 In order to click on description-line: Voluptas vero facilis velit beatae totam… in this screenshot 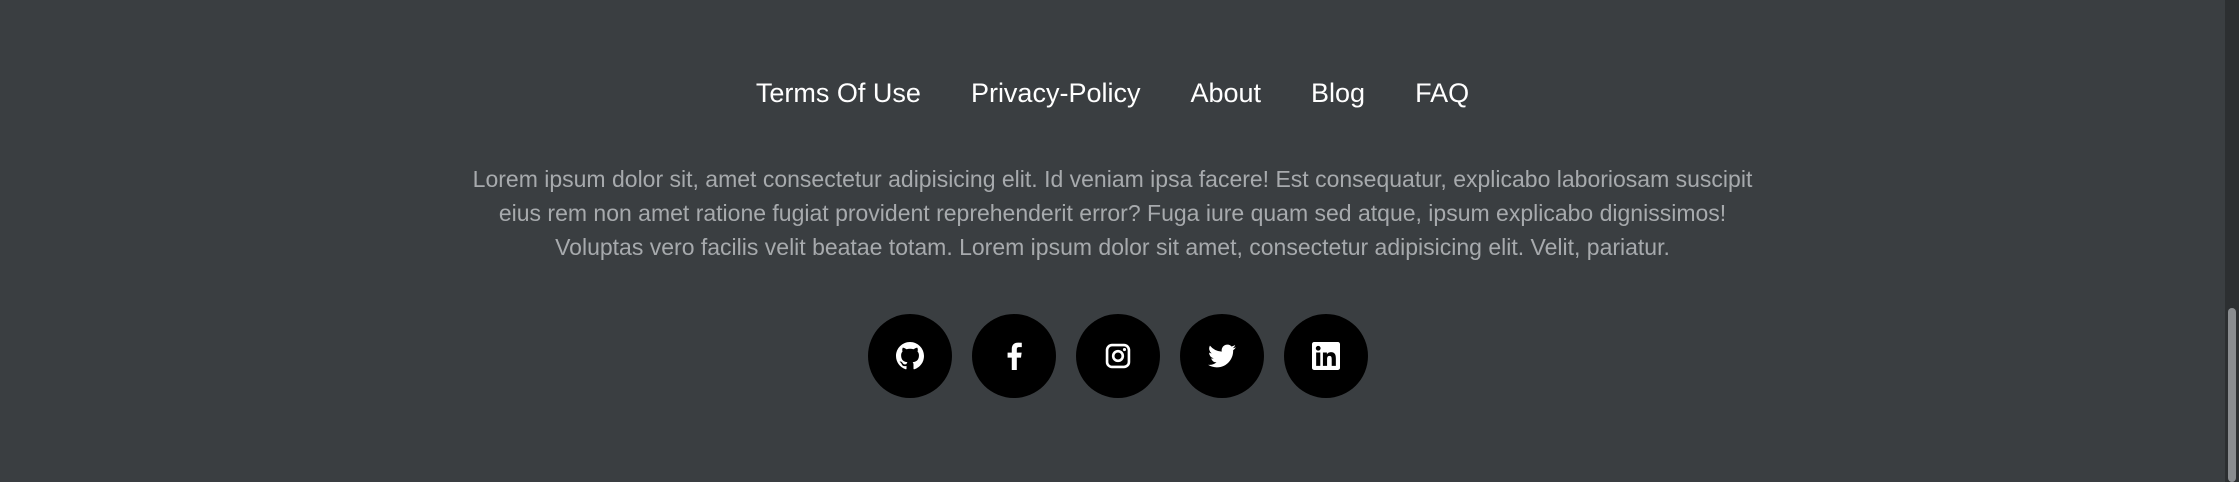, I will do `click(1112, 247)`.